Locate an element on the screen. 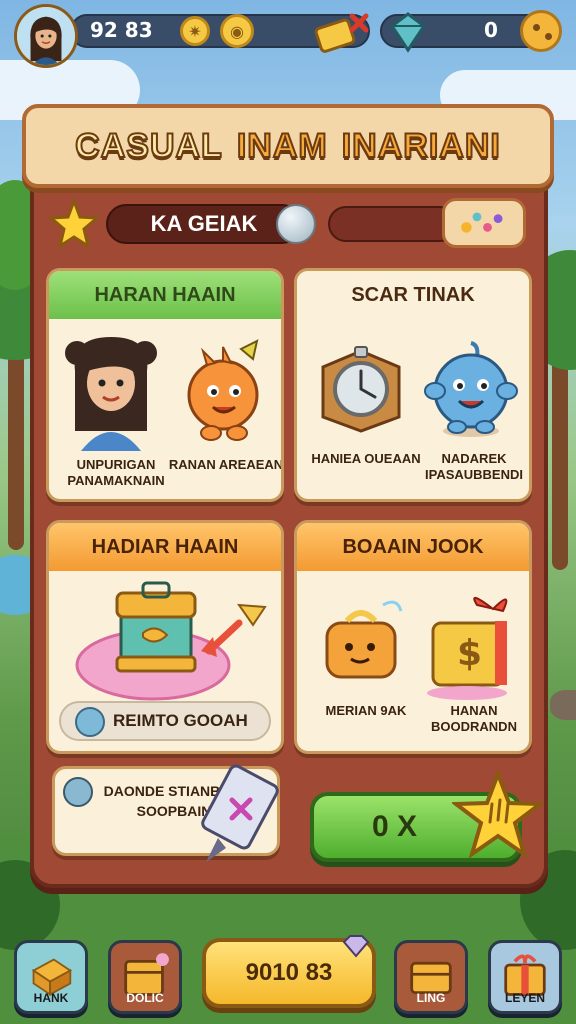  blue-creature-icon is located at coordinates (471, 389).